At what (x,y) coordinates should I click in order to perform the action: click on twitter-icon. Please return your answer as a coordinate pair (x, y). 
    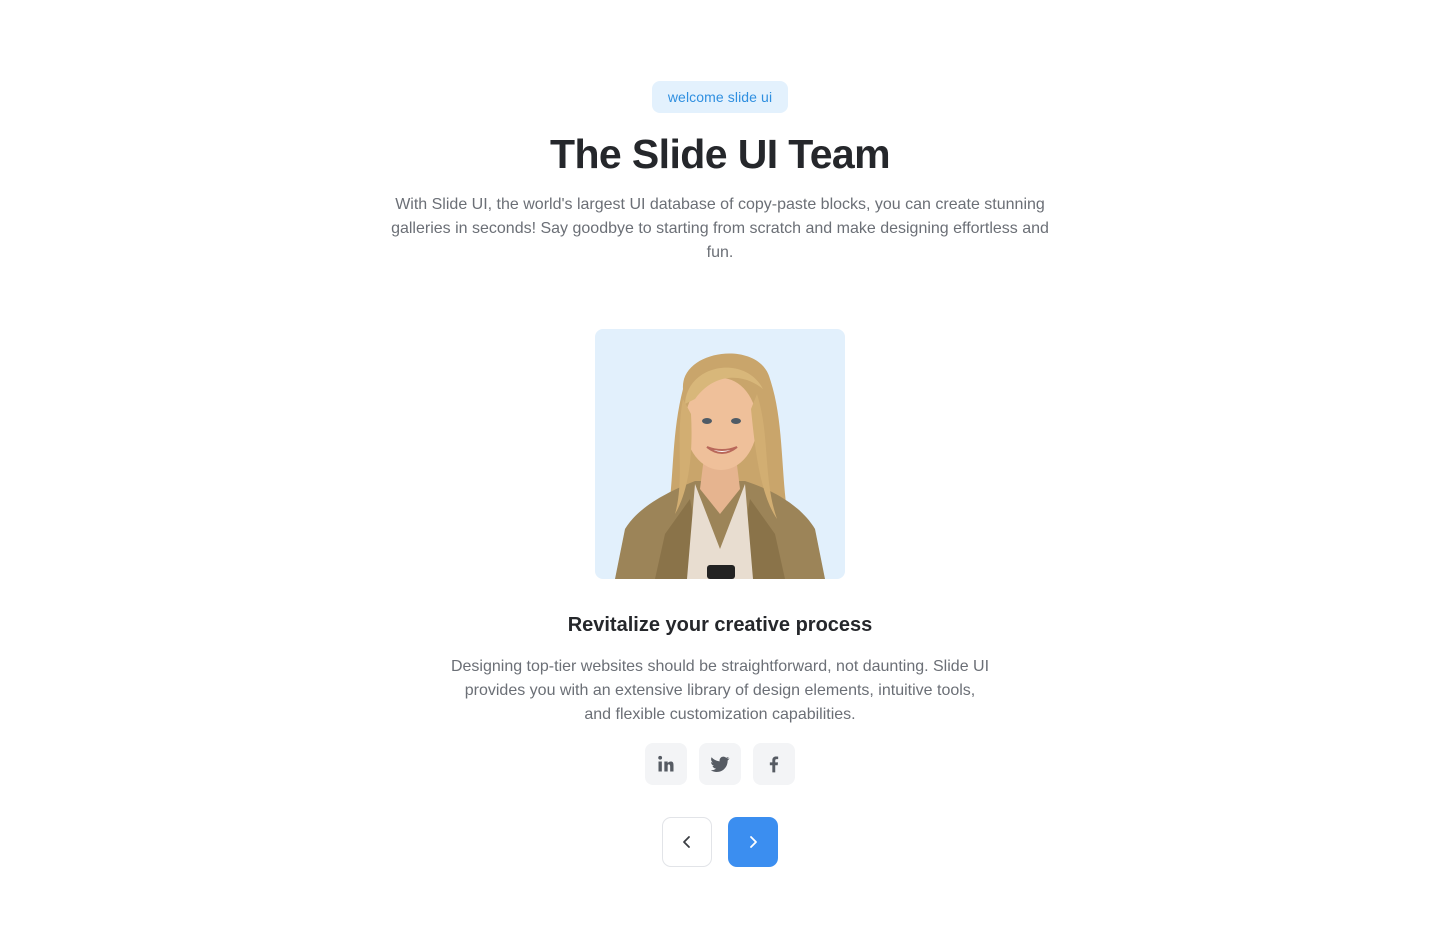
    Looking at the image, I should click on (720, 764).